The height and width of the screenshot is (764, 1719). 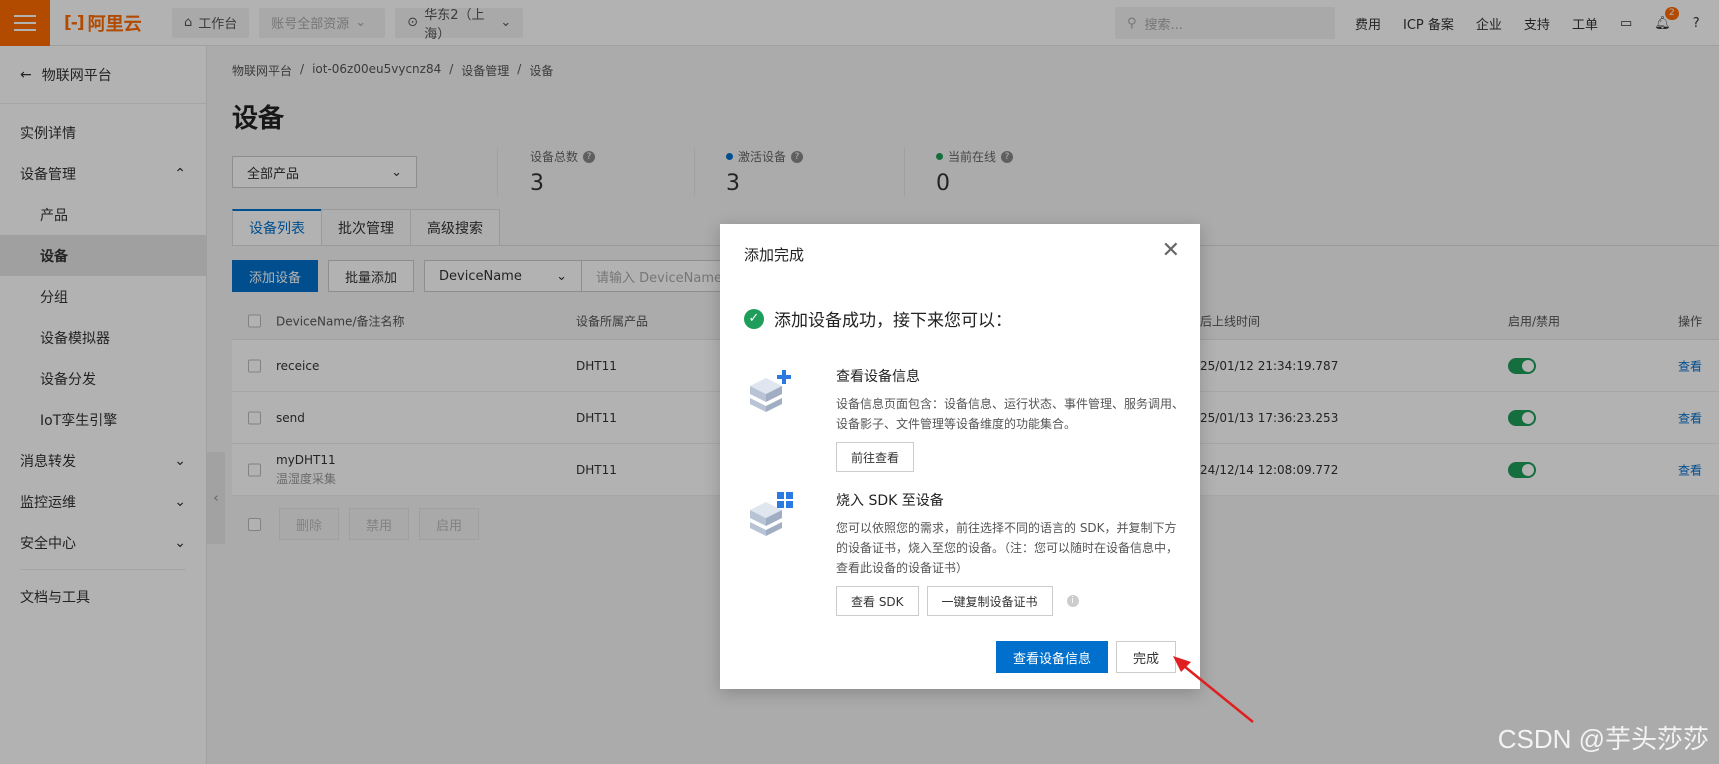 What do you see at coordinates (1213, 689) in the screenshot?
I see `annotation-arrow-icon` at bounding box center [1213, 689].